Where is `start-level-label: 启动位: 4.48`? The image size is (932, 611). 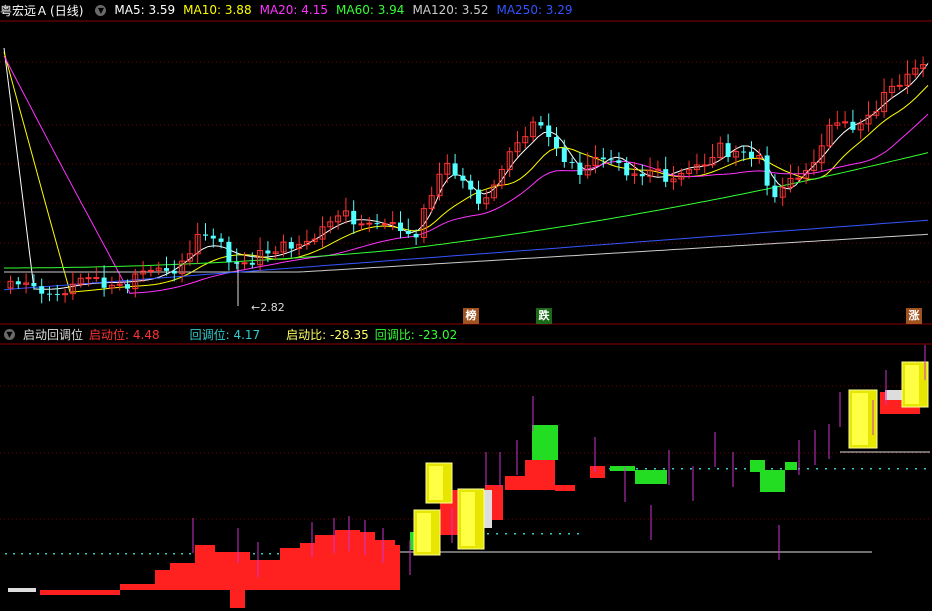 start-level-label: 启动位: 4.48 is located at coordinates (124, 334).